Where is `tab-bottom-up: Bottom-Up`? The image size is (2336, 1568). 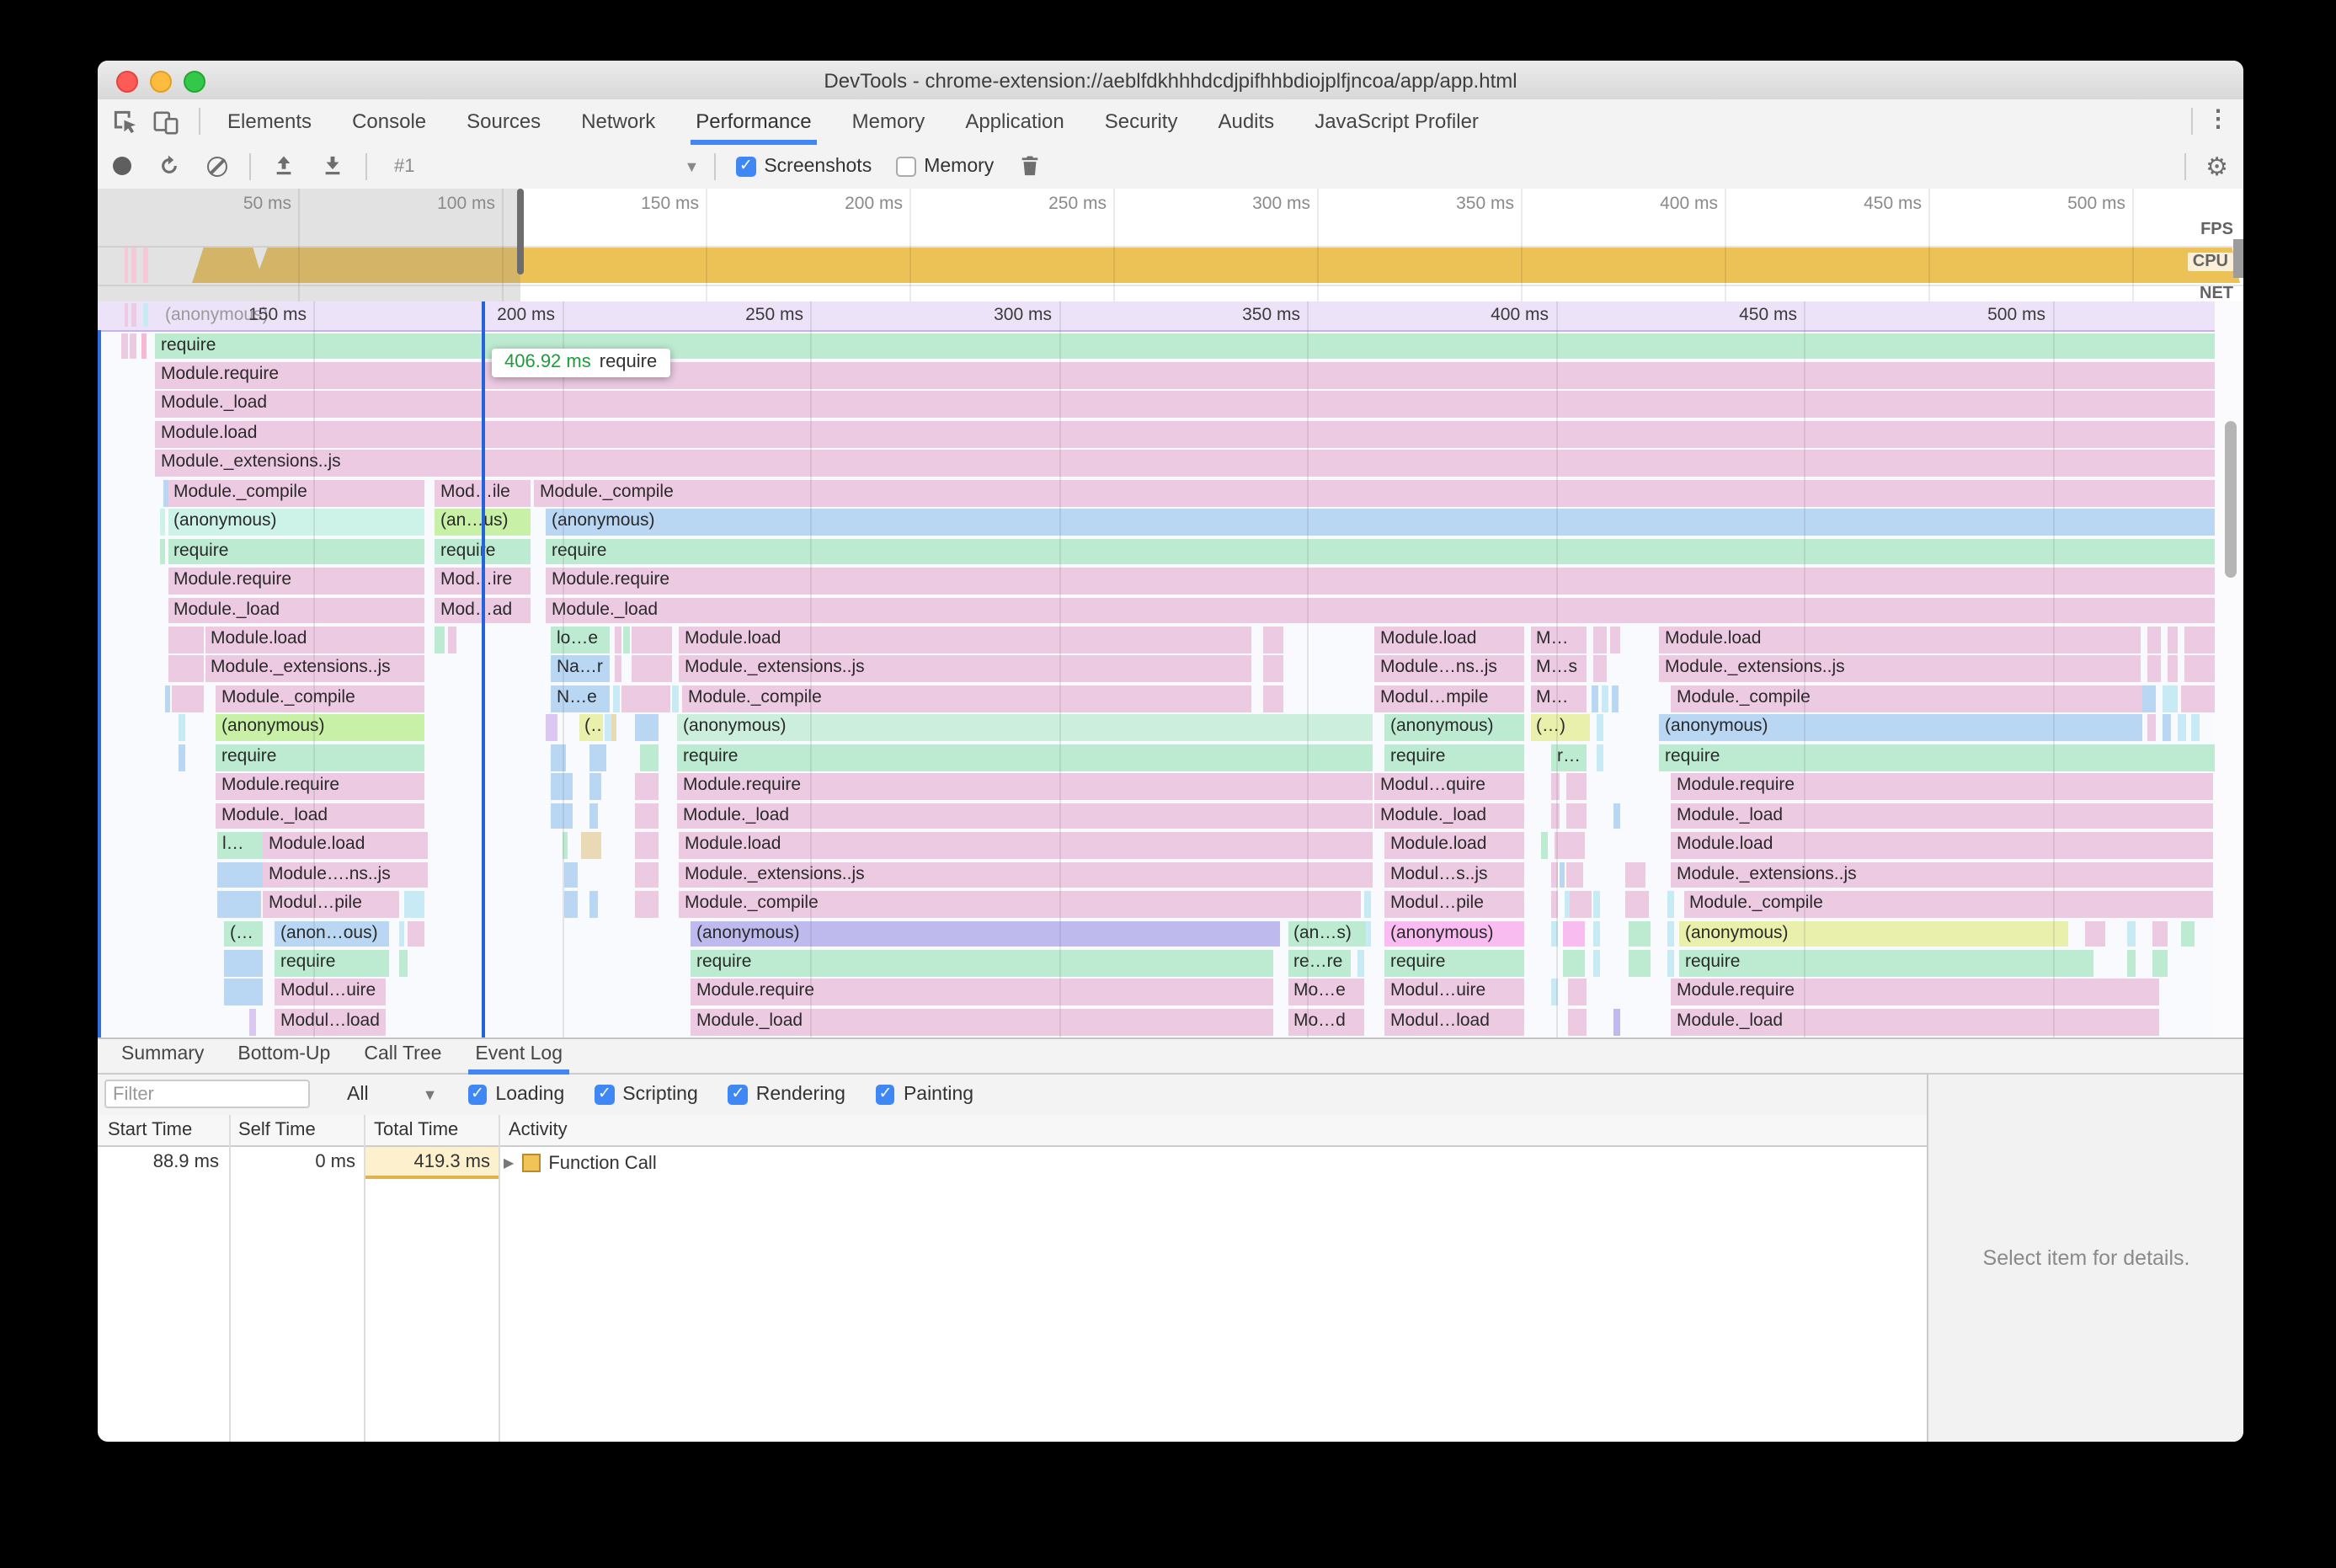 tab-bottom-up: Bottom-Up is located at coordinates (284, 1055).